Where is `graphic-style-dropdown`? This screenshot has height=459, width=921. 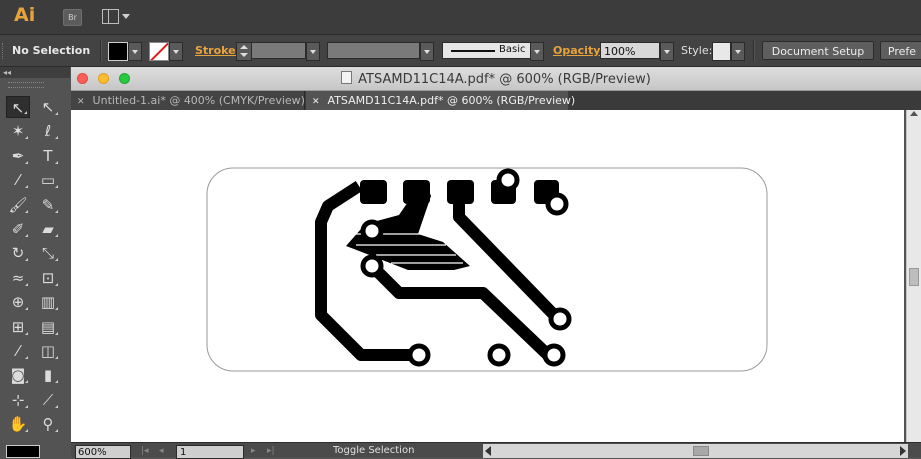
graphic-style-dropdown is located at coordinates (738, 51).